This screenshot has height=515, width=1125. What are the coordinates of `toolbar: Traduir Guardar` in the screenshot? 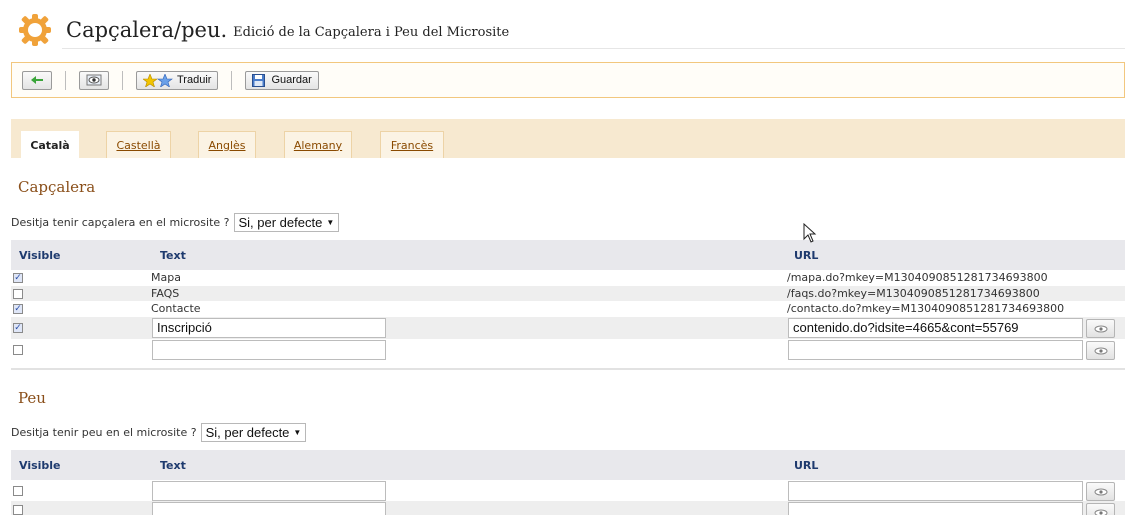 It's located at (568, 80).